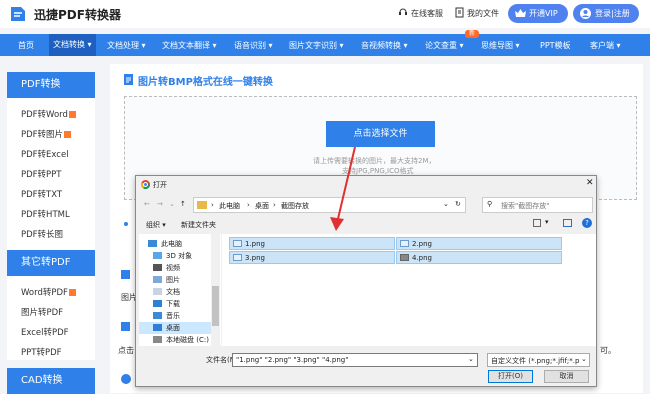  I want to click on file-icon, so click(459, 12).